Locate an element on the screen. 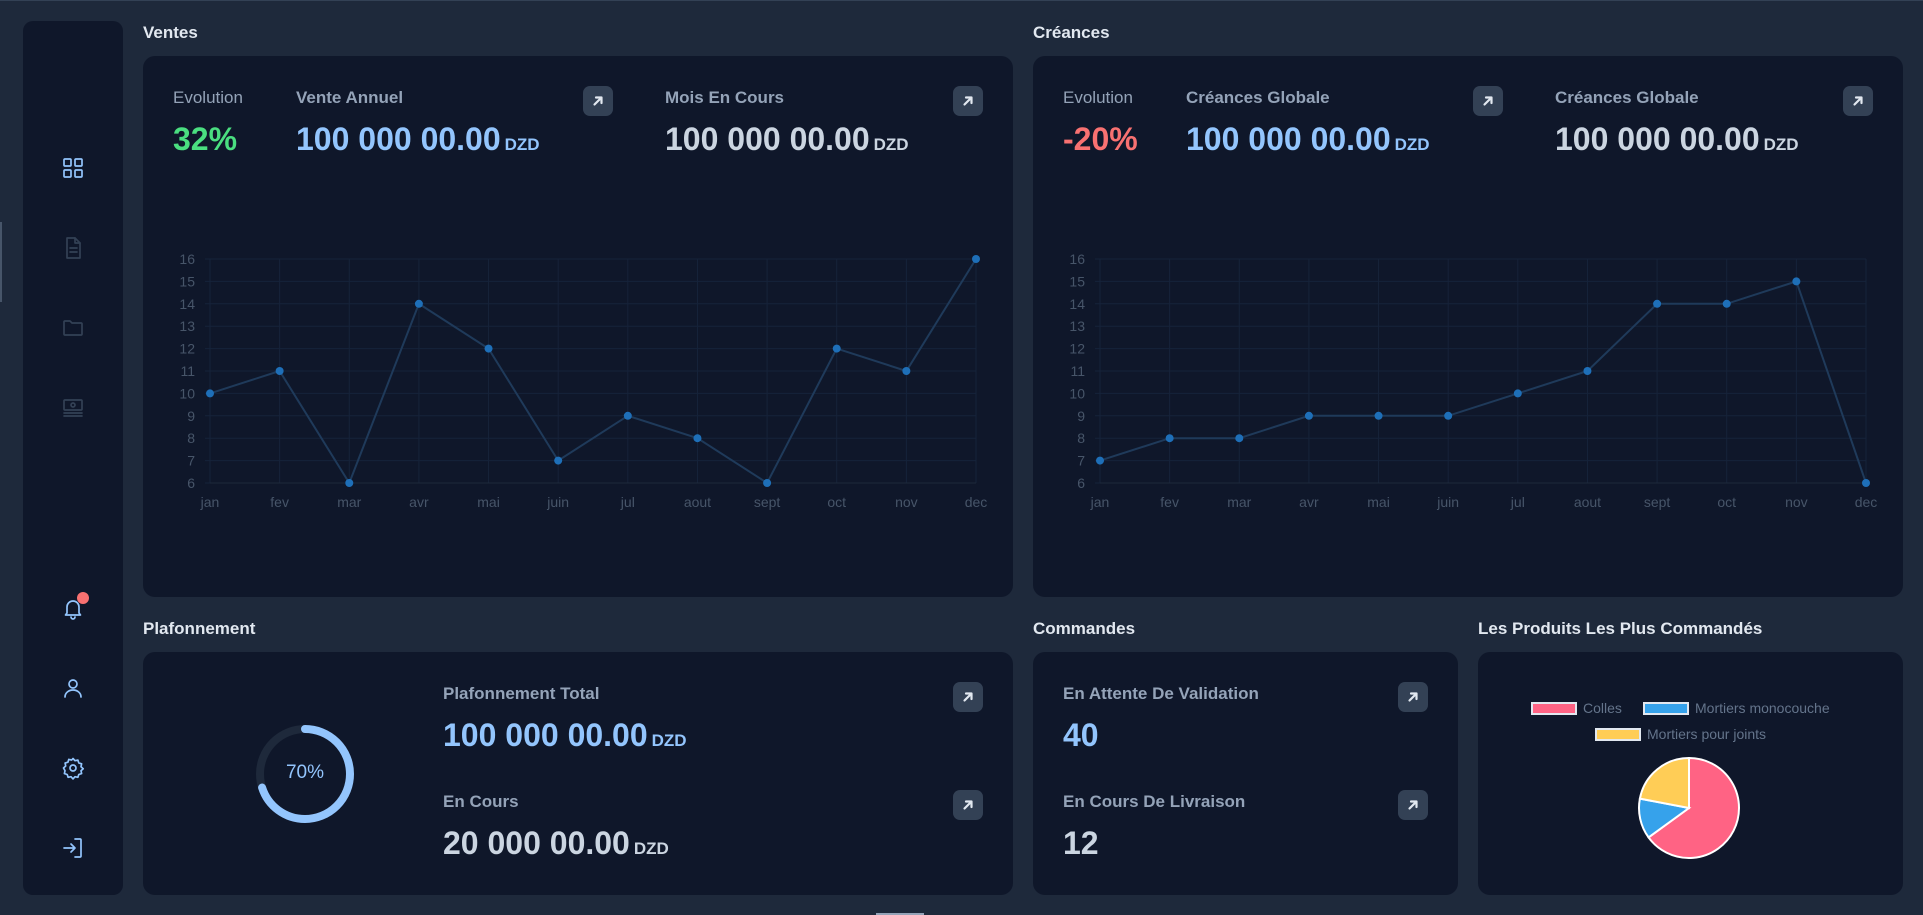 The image size is (1923, 915). nav-dashboard is located at coordinates (73, 168).